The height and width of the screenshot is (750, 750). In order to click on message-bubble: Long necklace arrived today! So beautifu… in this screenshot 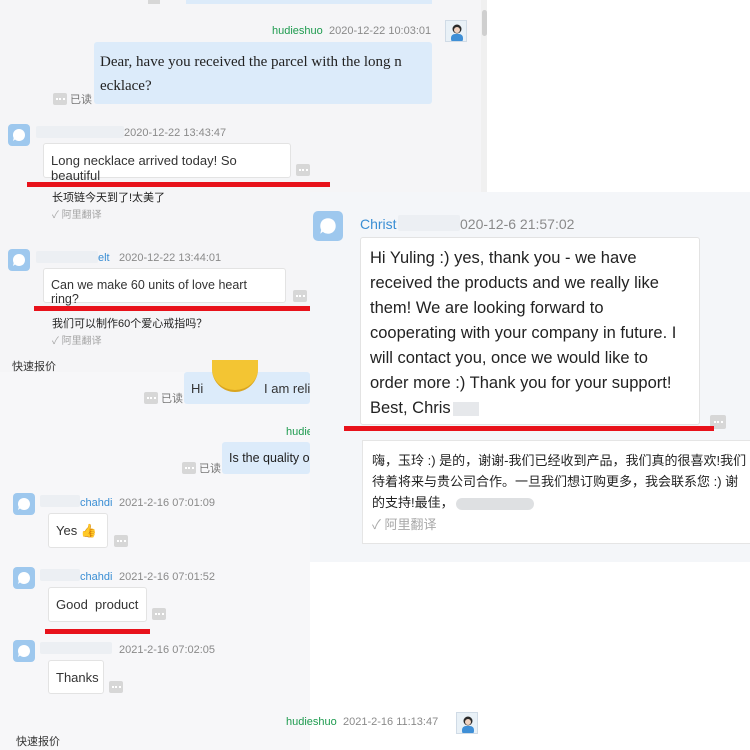, I will do `click(167, 163)`.